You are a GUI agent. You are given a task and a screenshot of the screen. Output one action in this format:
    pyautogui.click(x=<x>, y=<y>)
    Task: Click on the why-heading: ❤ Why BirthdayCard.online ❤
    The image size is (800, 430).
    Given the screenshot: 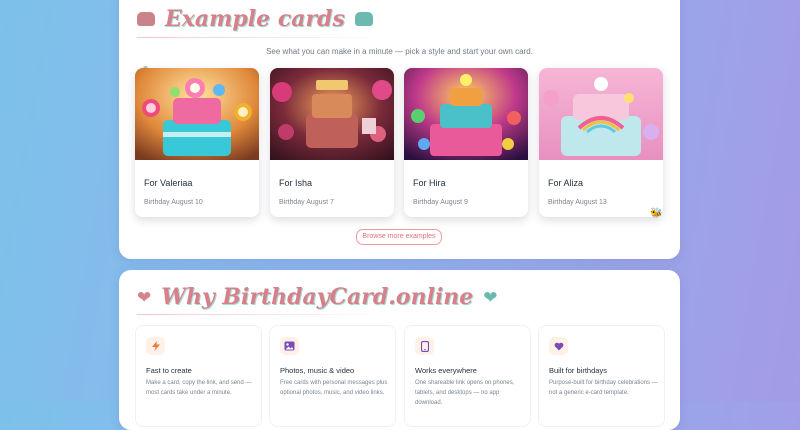 What is the action you would take?
    pyautogui.click(x=317, y=297)
    